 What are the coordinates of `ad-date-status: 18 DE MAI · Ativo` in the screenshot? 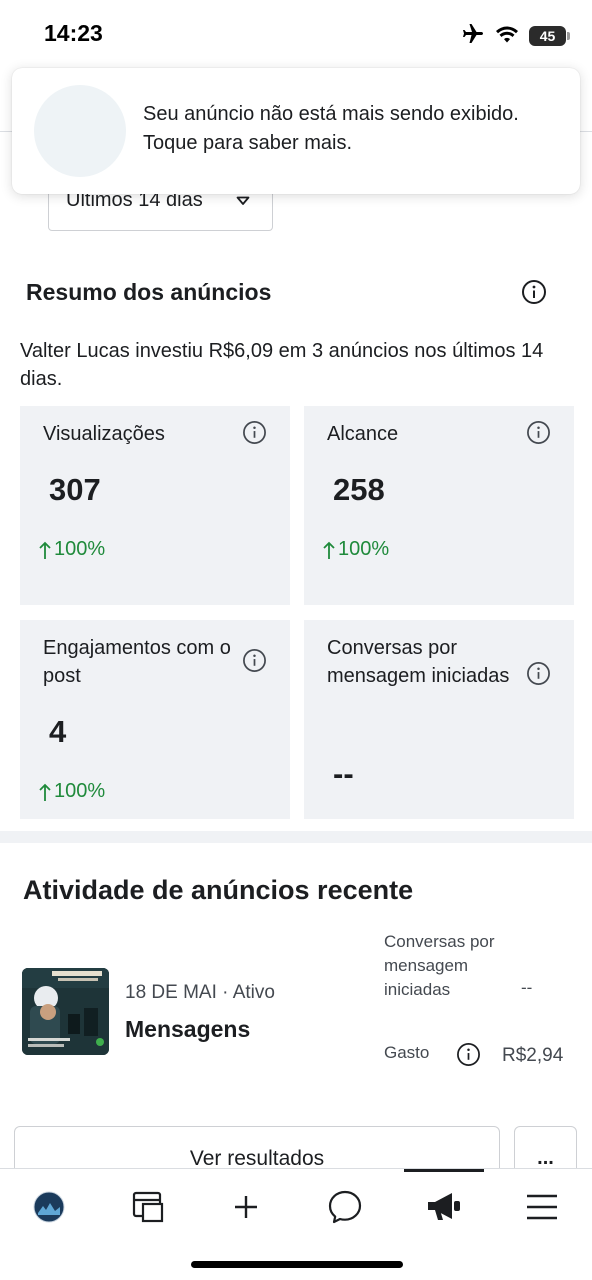 It's located at (200, 992).